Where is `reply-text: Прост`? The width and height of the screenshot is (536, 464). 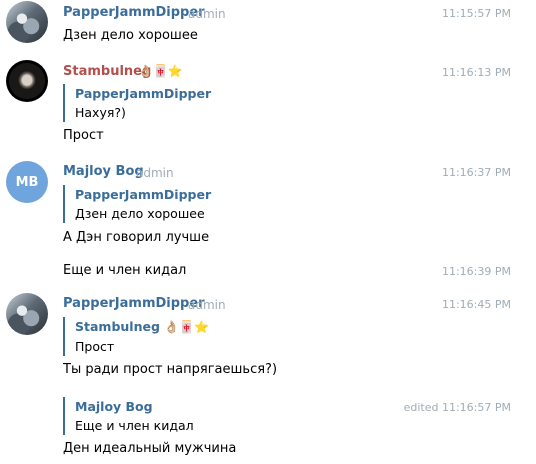 reply-text: Прост is located at coordinates (95, 346).